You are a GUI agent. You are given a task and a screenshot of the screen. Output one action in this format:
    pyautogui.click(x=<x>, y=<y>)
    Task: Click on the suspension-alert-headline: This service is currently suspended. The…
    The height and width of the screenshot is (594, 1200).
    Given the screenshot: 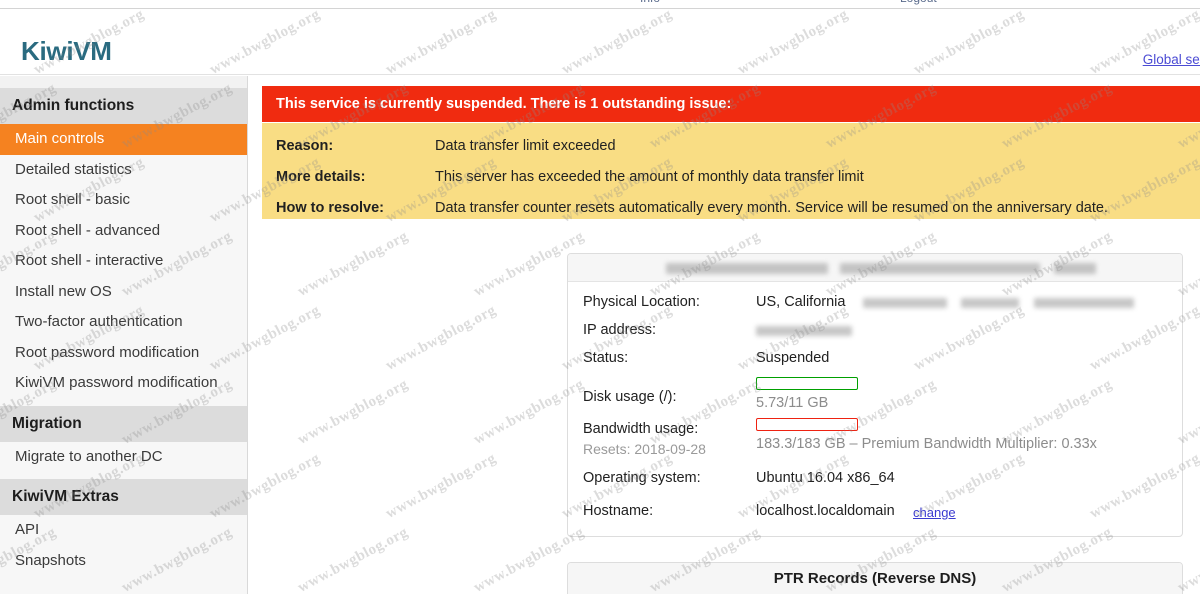 What is the action you would take?
    pyautogui.click(x=731, y=104)
    